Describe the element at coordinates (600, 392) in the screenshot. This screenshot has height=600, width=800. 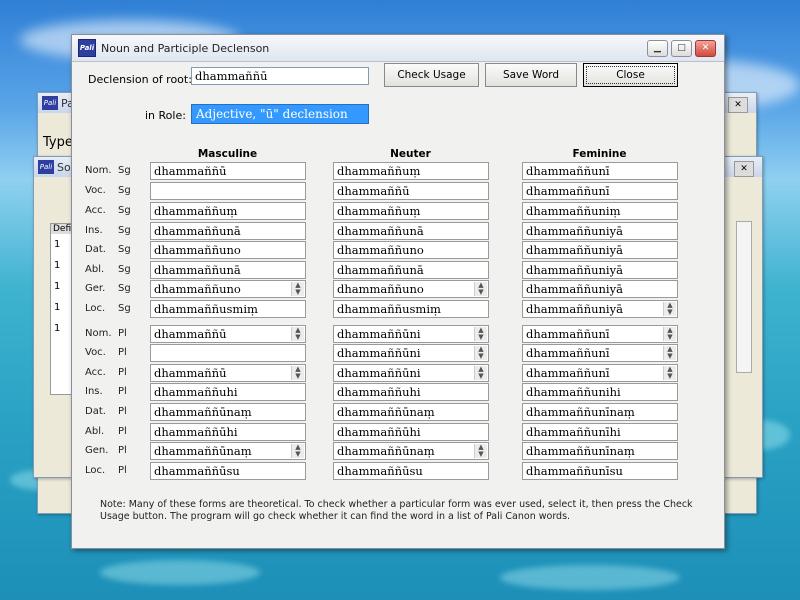
I see `feminine-form-field: dhammaññunihi` at that location.